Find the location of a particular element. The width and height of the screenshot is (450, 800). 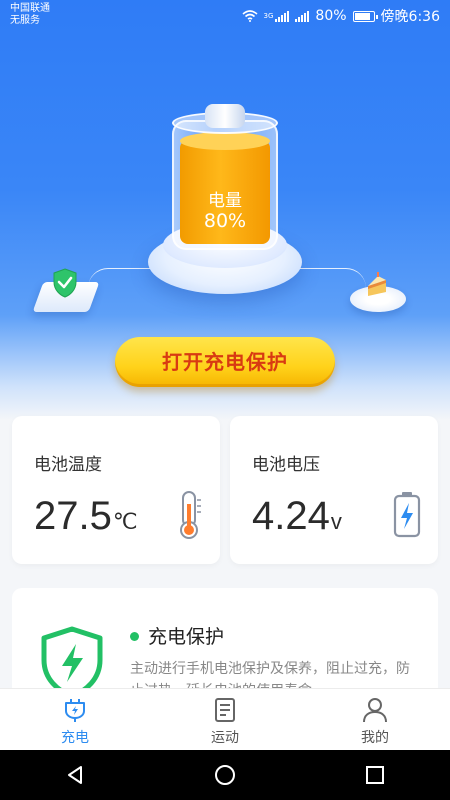

bottom-tab-bar: 充电 运动 我的 is located at coordinates (225, 719).